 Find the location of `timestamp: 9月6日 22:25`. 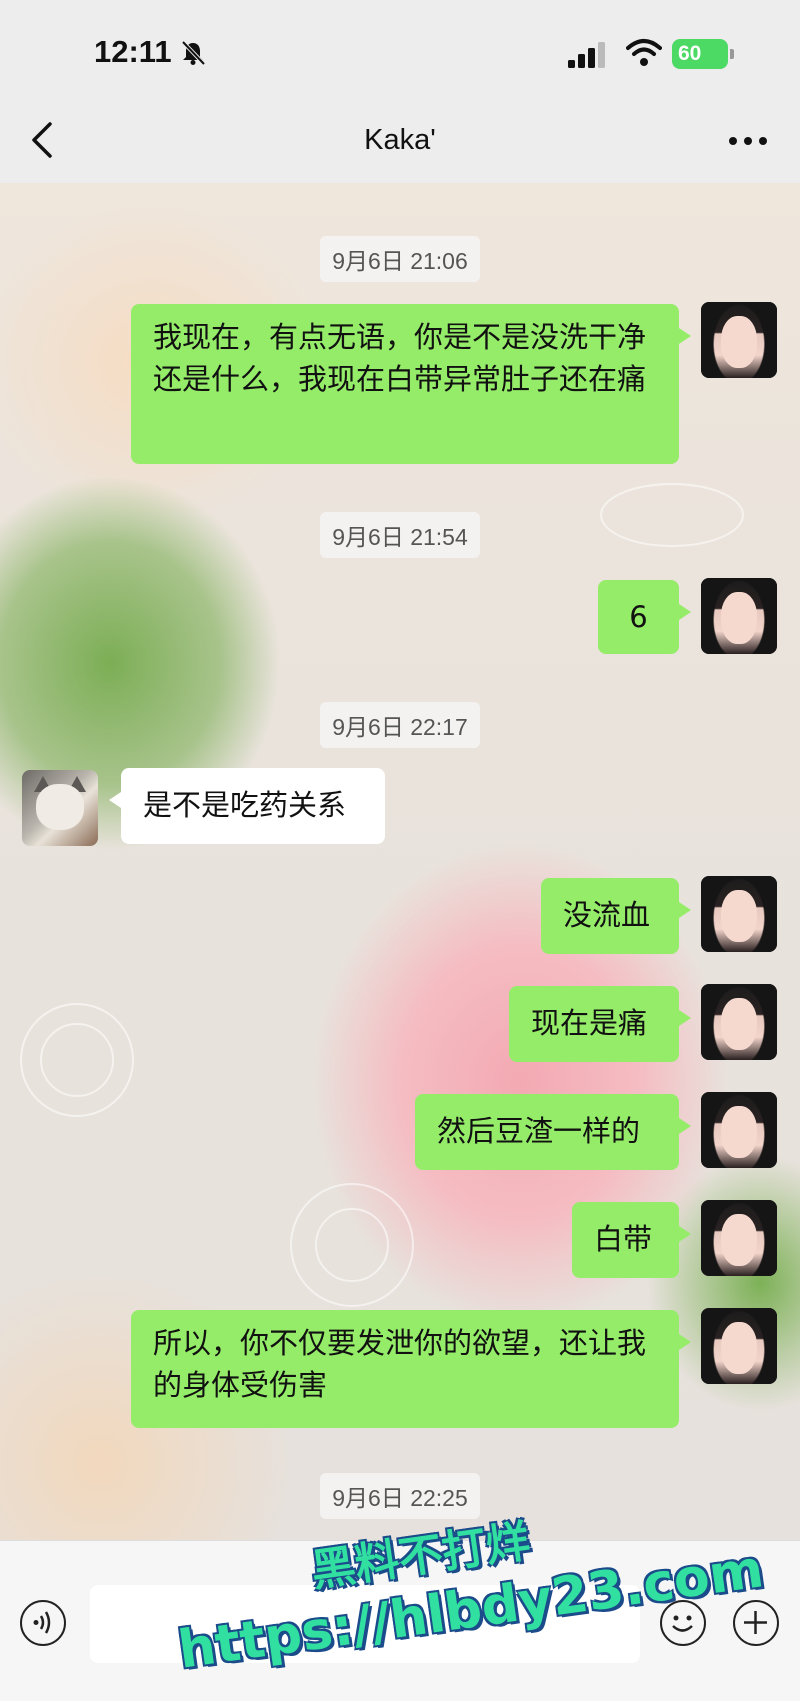

timestamp: 9月6日 22:25 is located at coordinates (400, 1496).